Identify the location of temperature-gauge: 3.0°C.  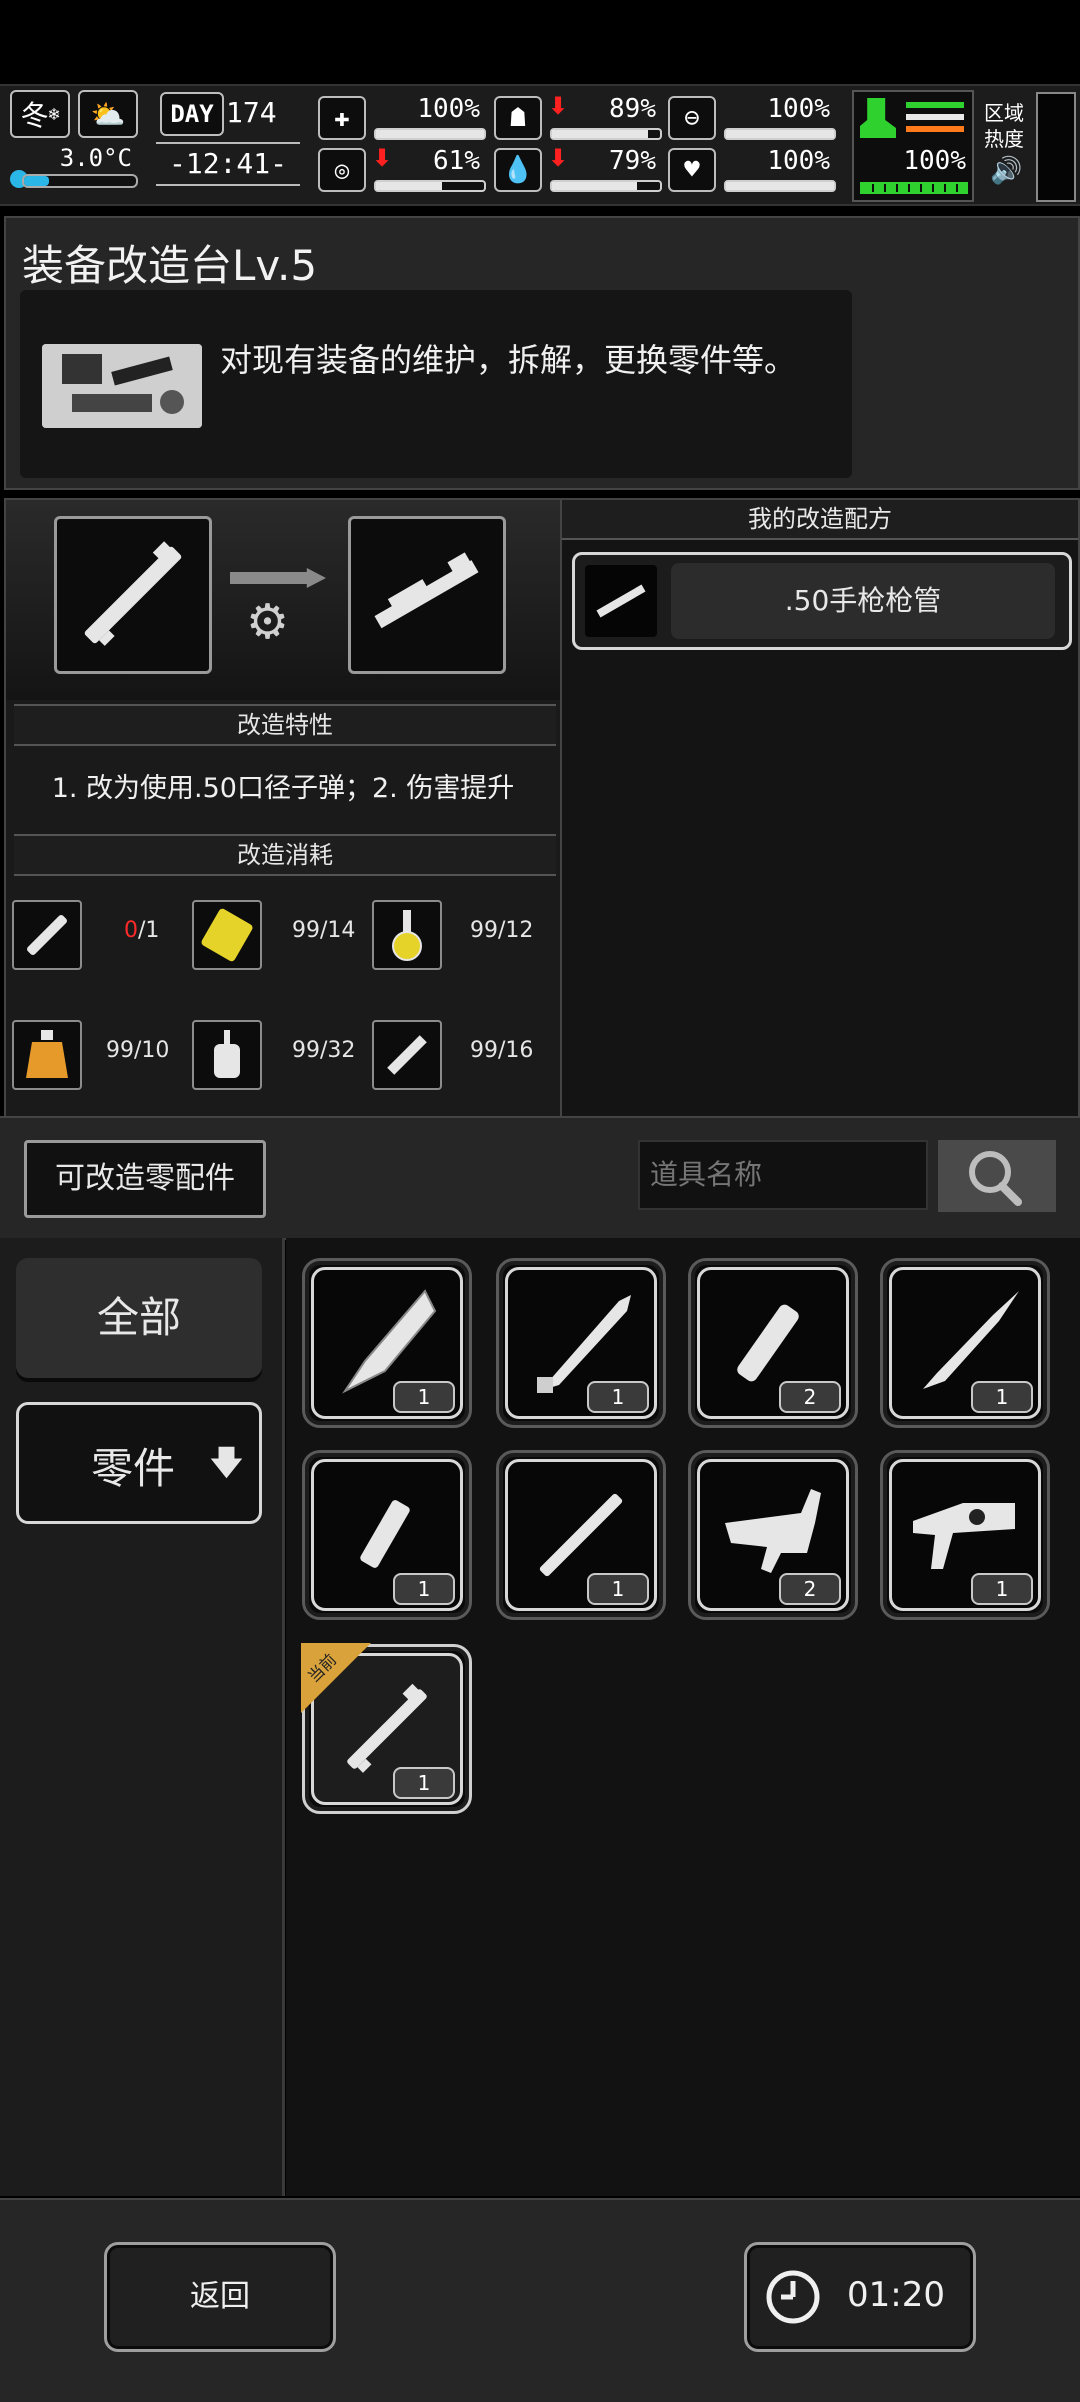
(74, 167).